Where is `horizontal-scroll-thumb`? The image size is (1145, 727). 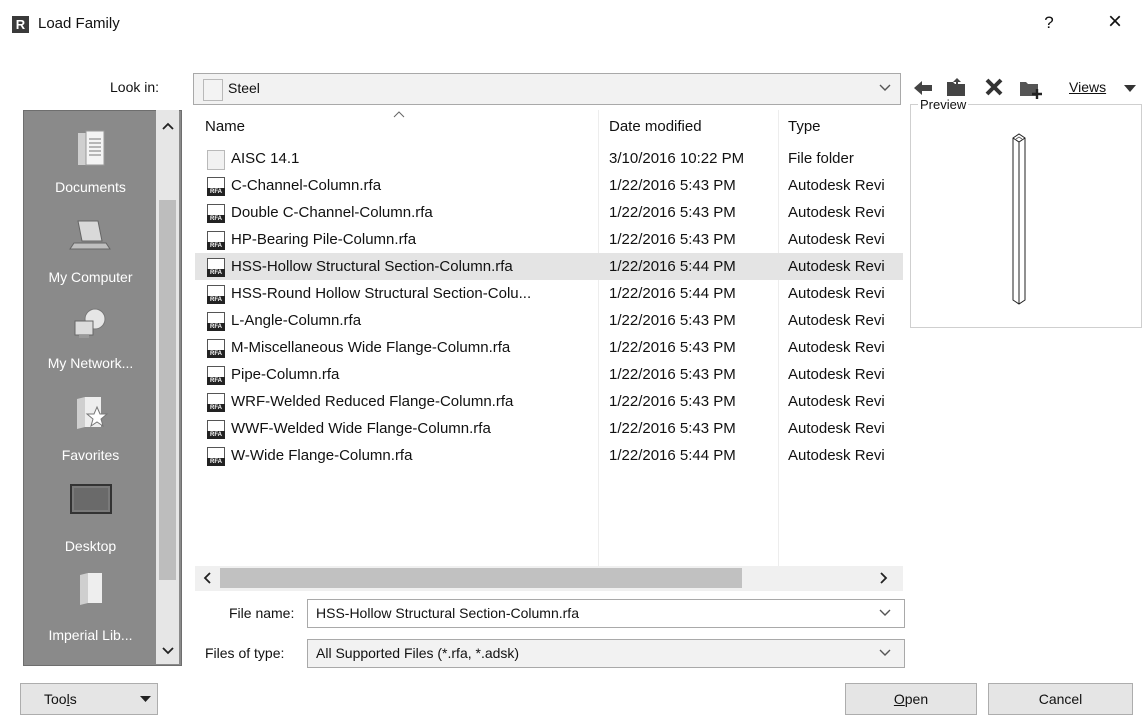 horizontal-scroll-thumb is located at coordinates (481, 578).